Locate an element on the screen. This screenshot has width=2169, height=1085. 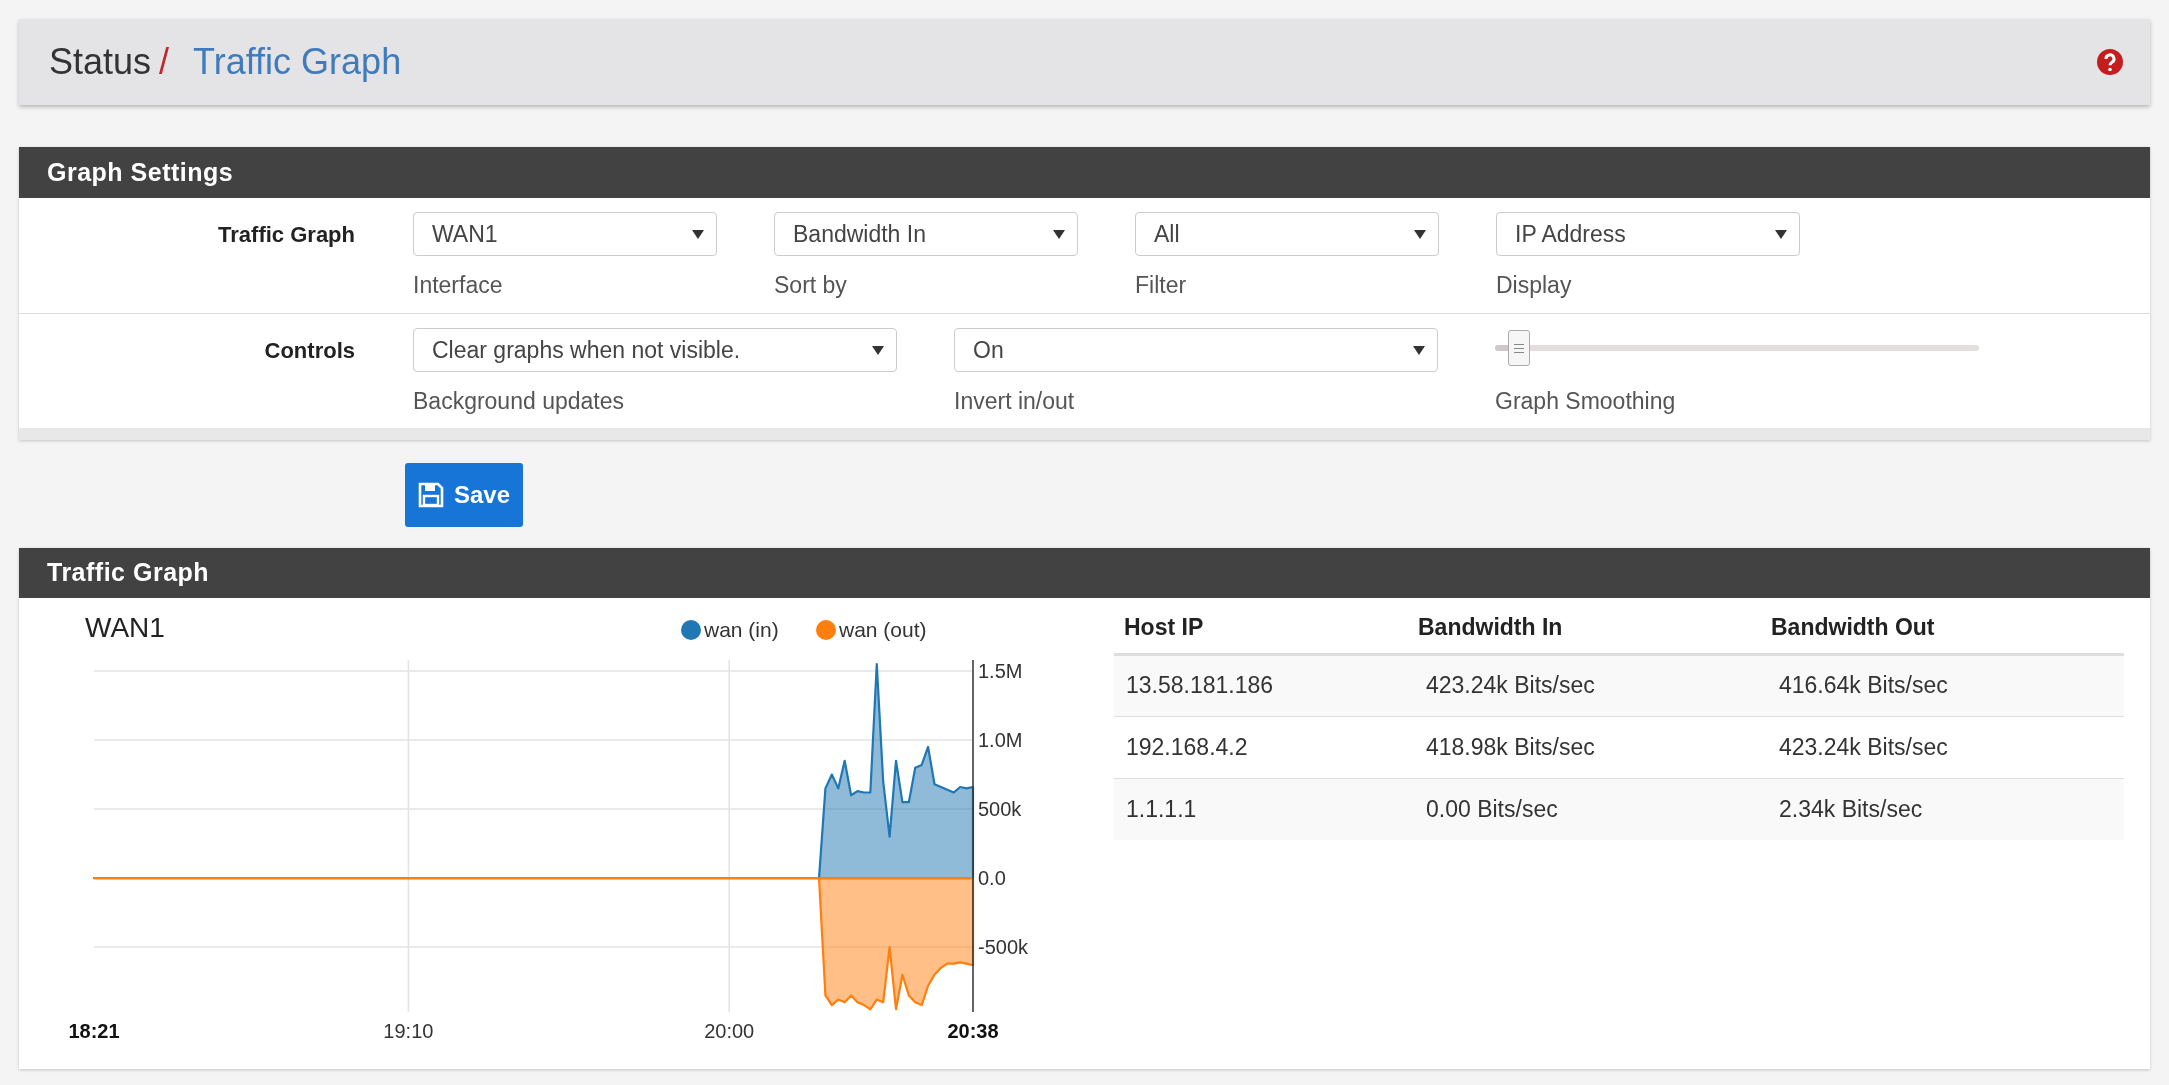
y-tick-label: 0.0 is located at coordinates (992, 878).